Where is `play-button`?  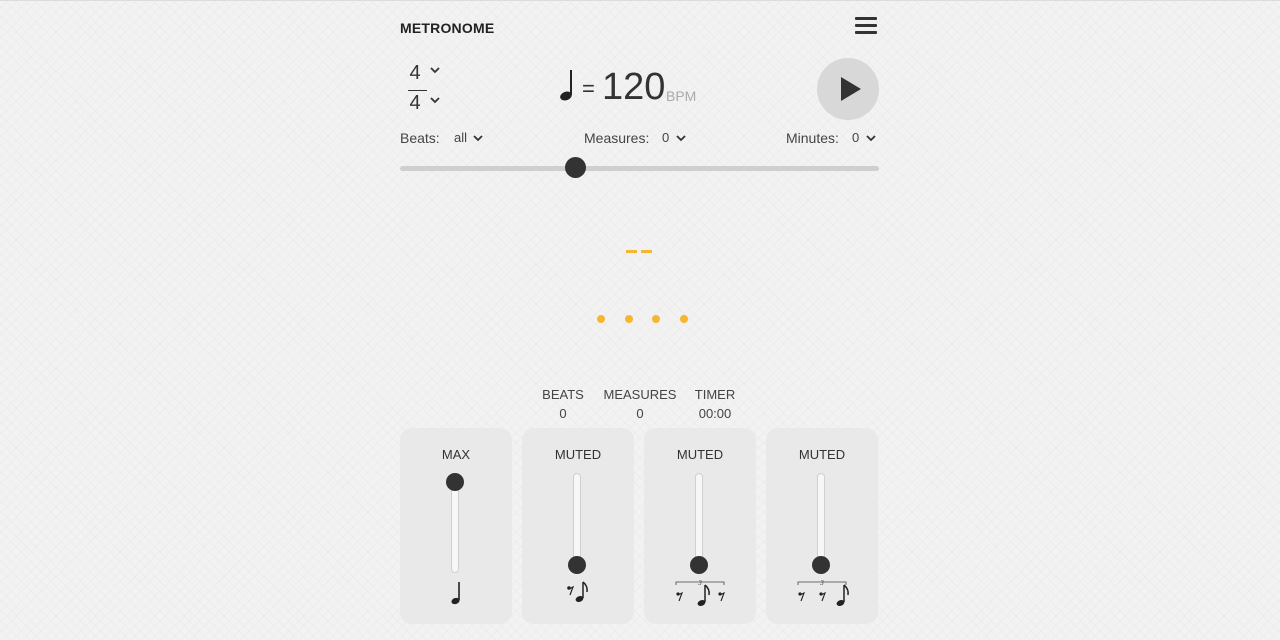 play-button is located at coordinates (848, 89).